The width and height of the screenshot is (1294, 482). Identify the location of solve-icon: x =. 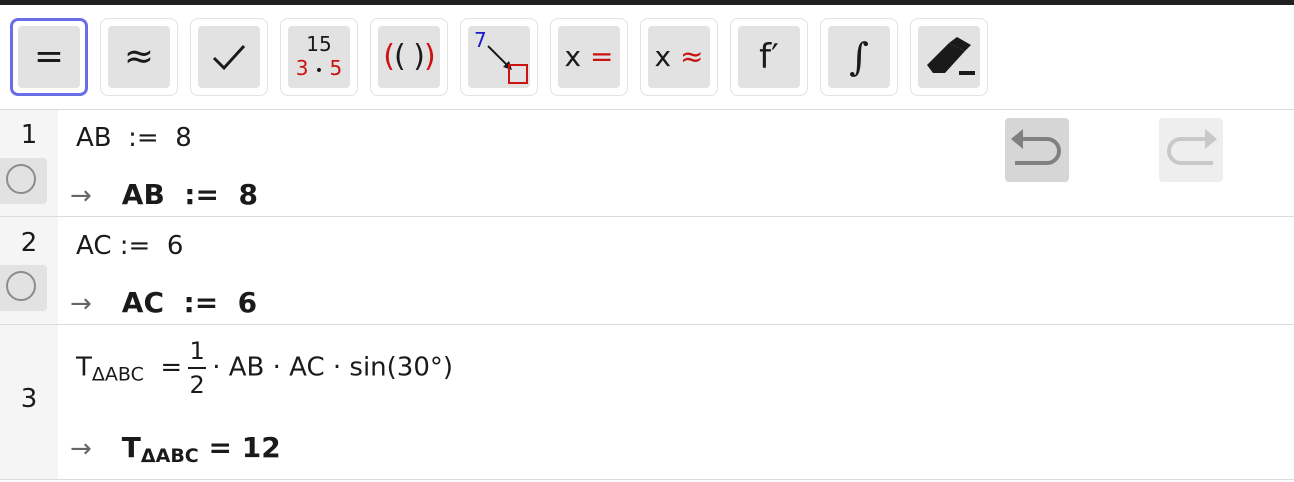
(589, 57).